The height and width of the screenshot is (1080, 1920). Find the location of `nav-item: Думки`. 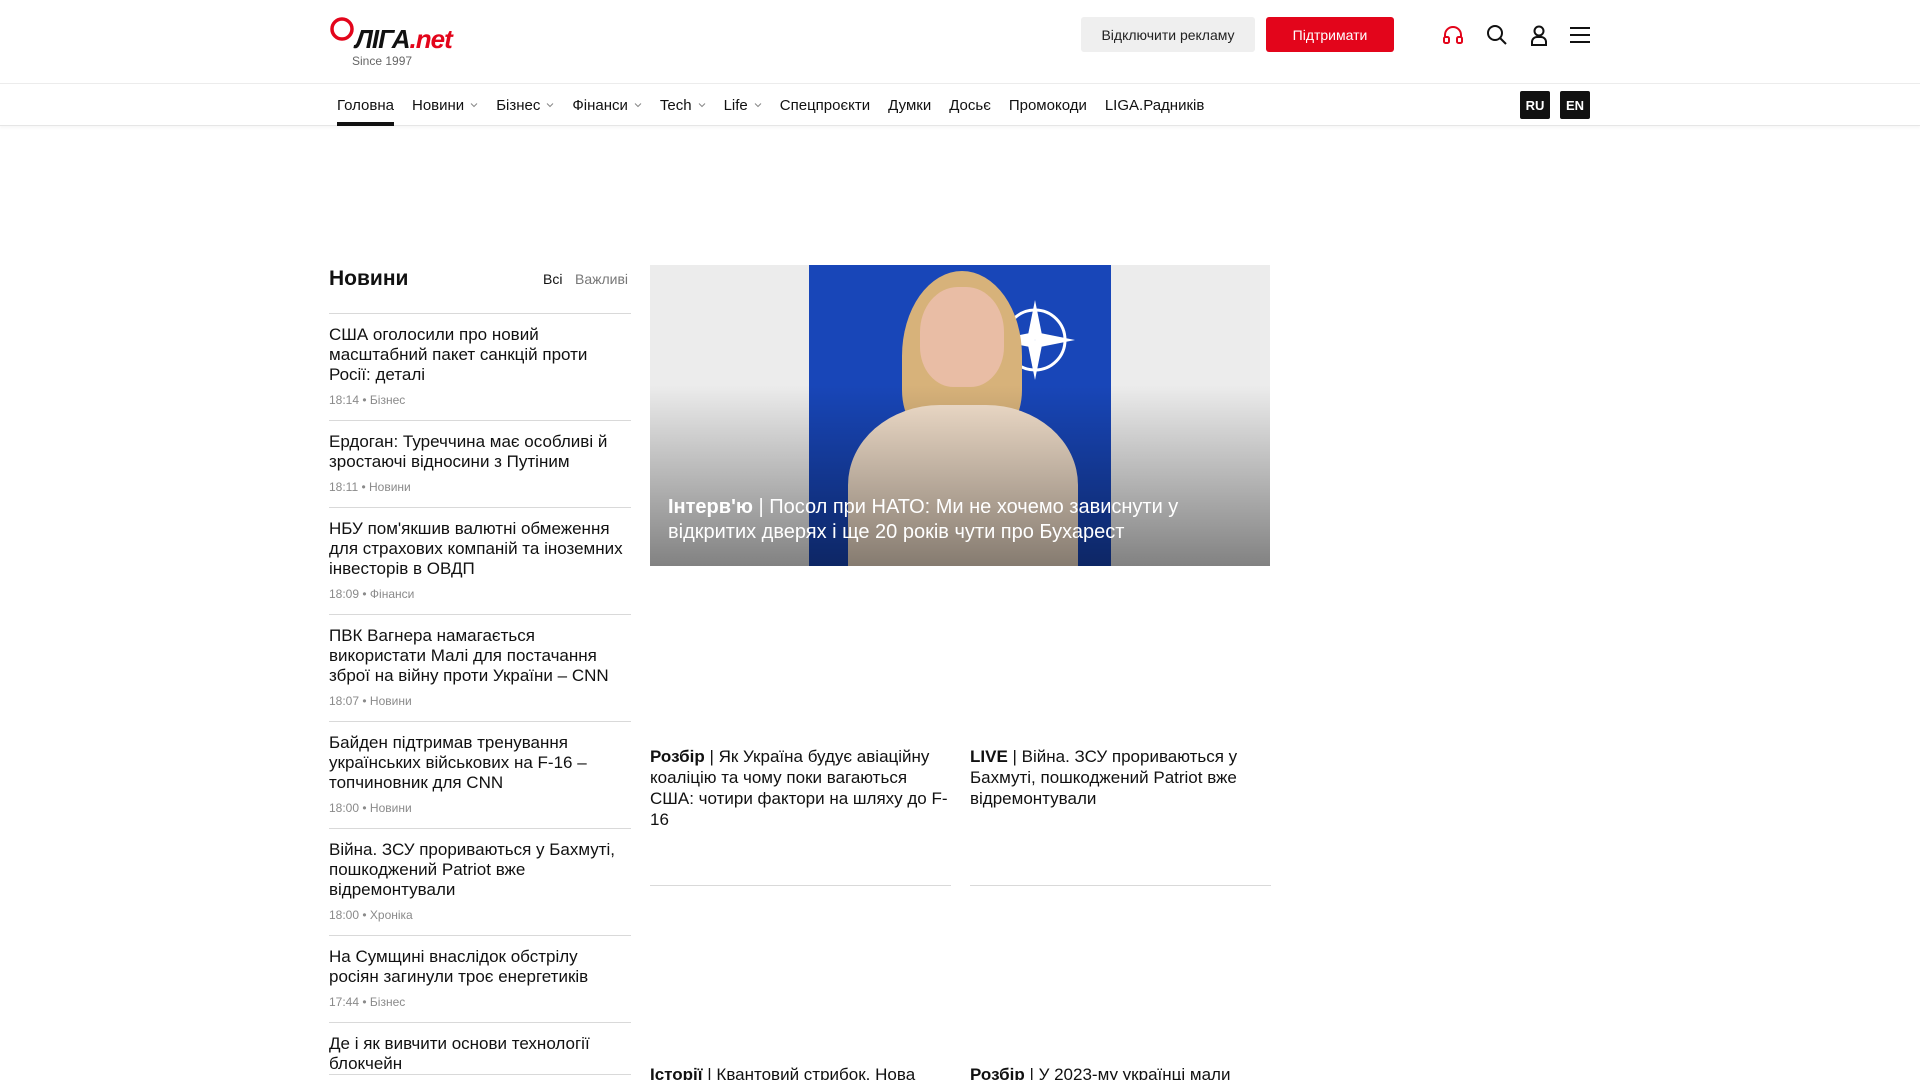

nav-item: Думки is located at coordinates (909, 105).